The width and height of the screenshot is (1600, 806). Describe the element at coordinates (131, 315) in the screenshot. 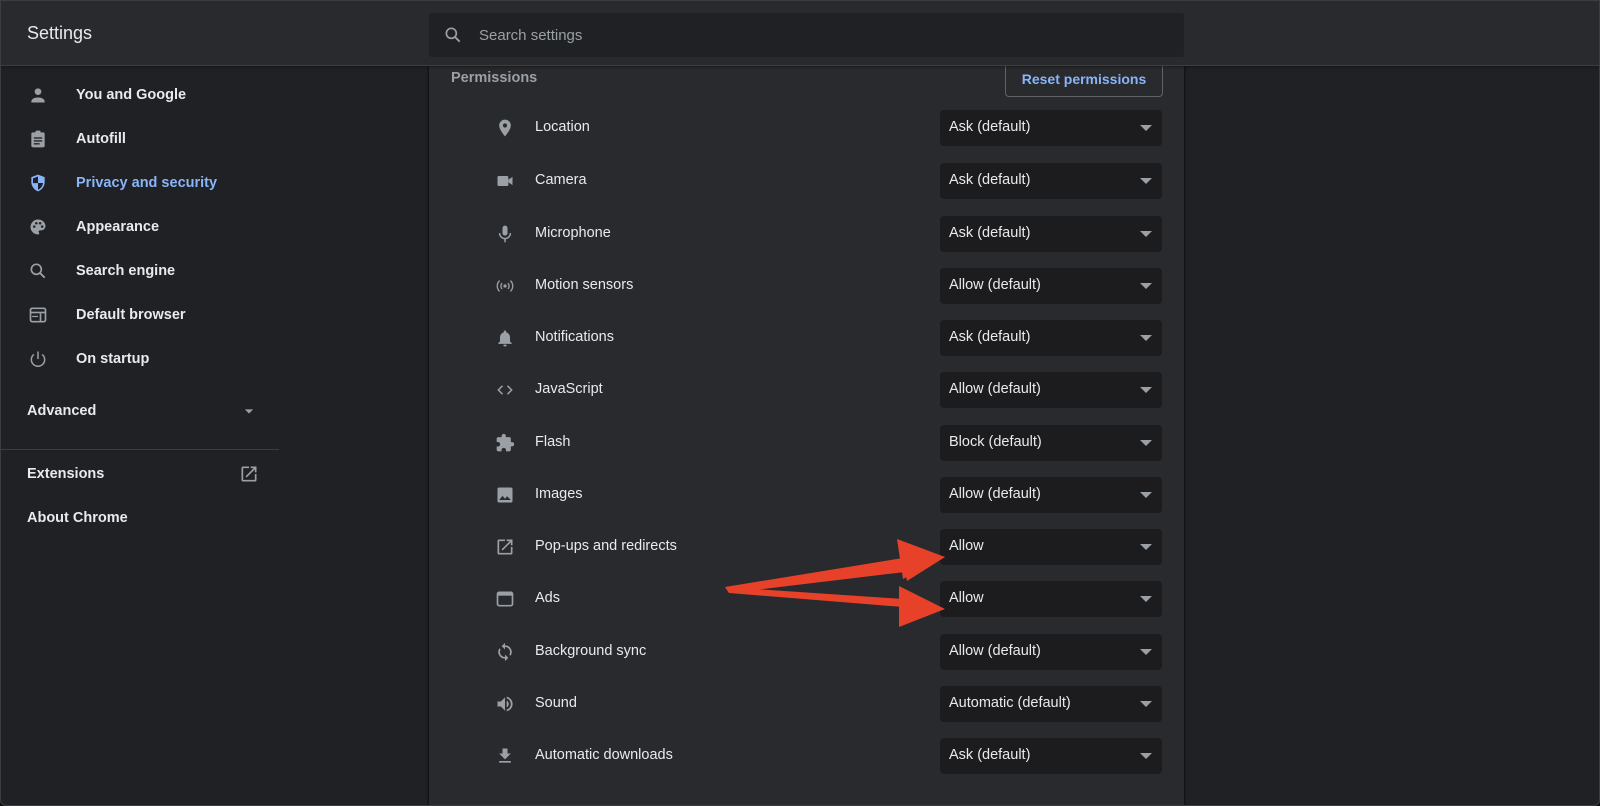

I see `sidebar-item-label: Default browser` at that location.